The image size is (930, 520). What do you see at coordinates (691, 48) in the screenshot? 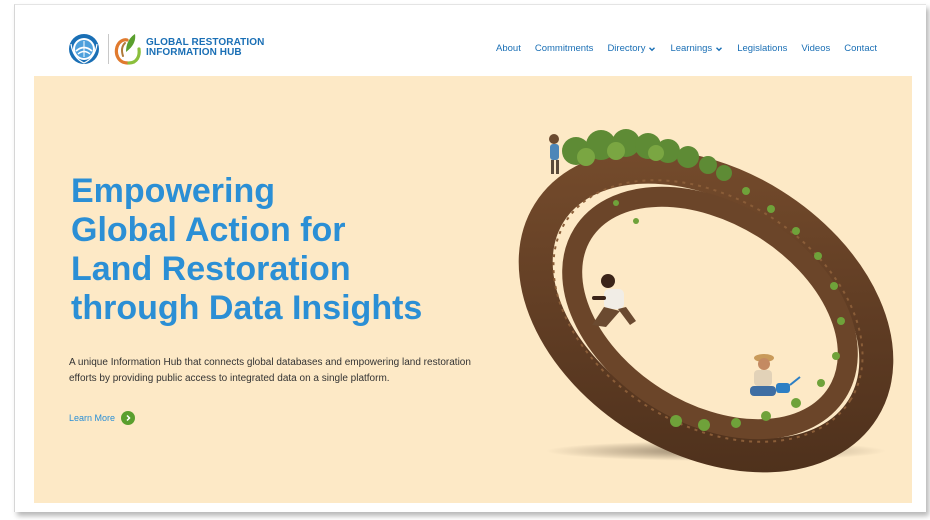
I see `nav-learnings-label: Learnings` at bounding box center [691, 48].